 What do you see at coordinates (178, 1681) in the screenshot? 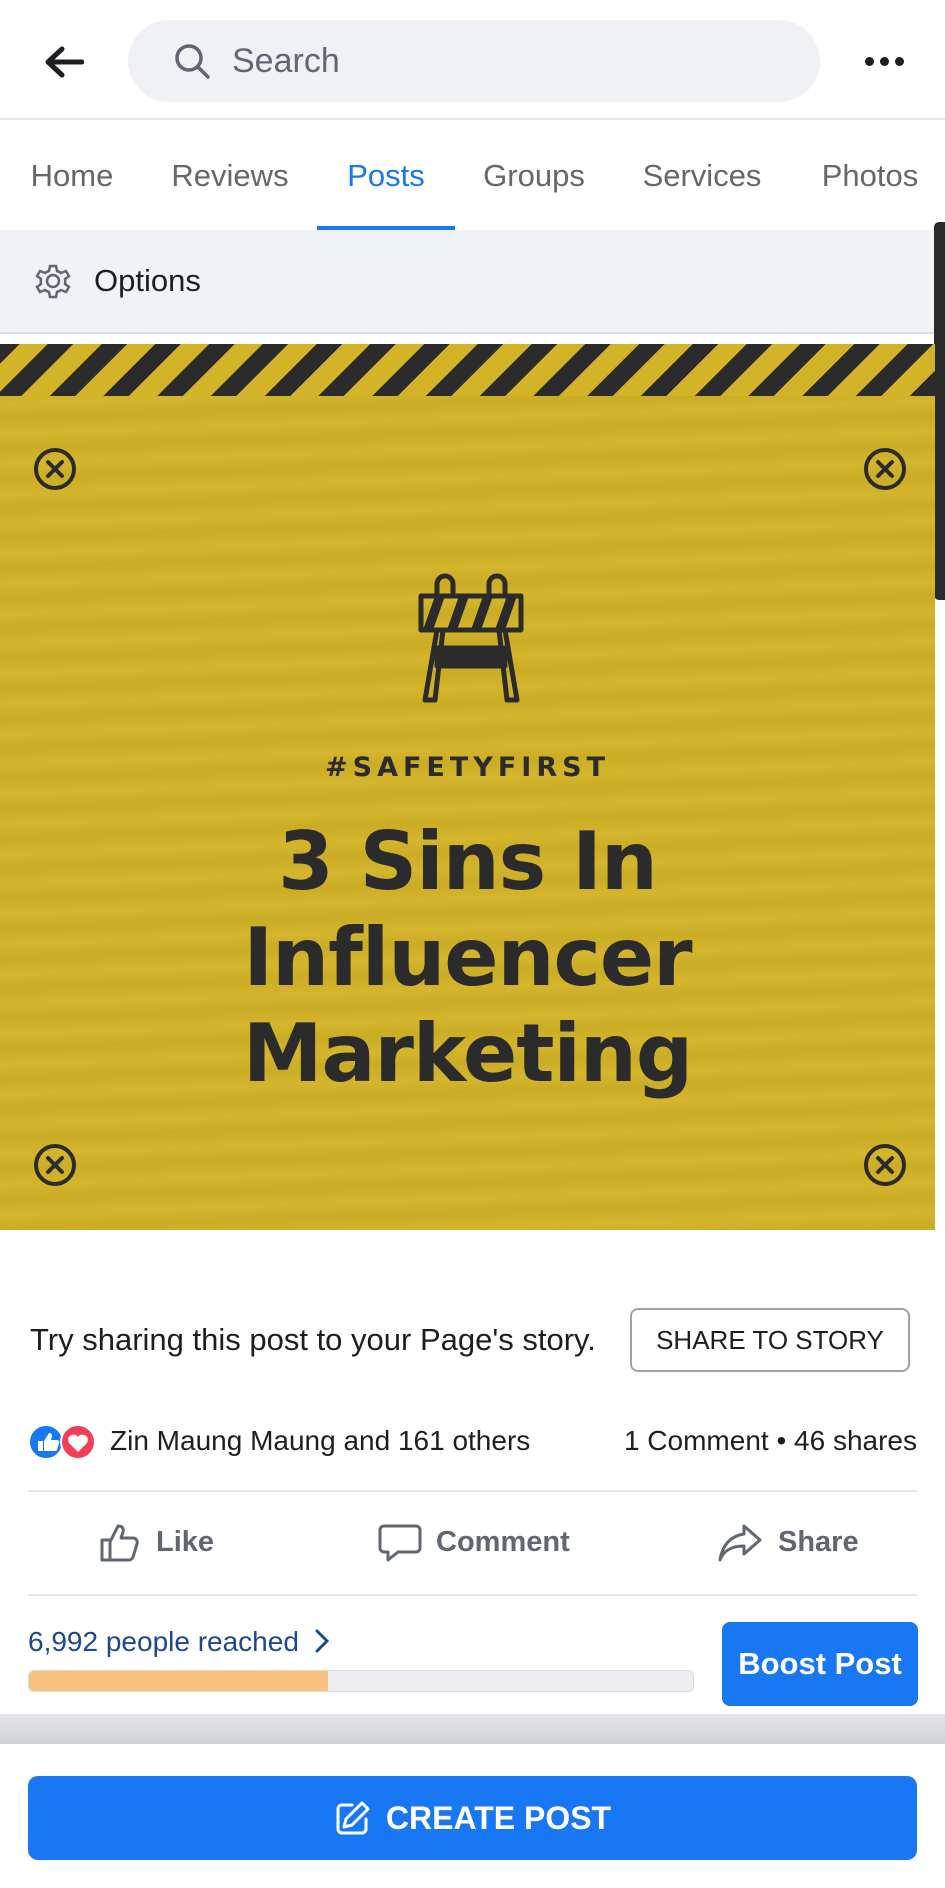
I see `reach-progress-fill` at bounding box center [178, 1681].